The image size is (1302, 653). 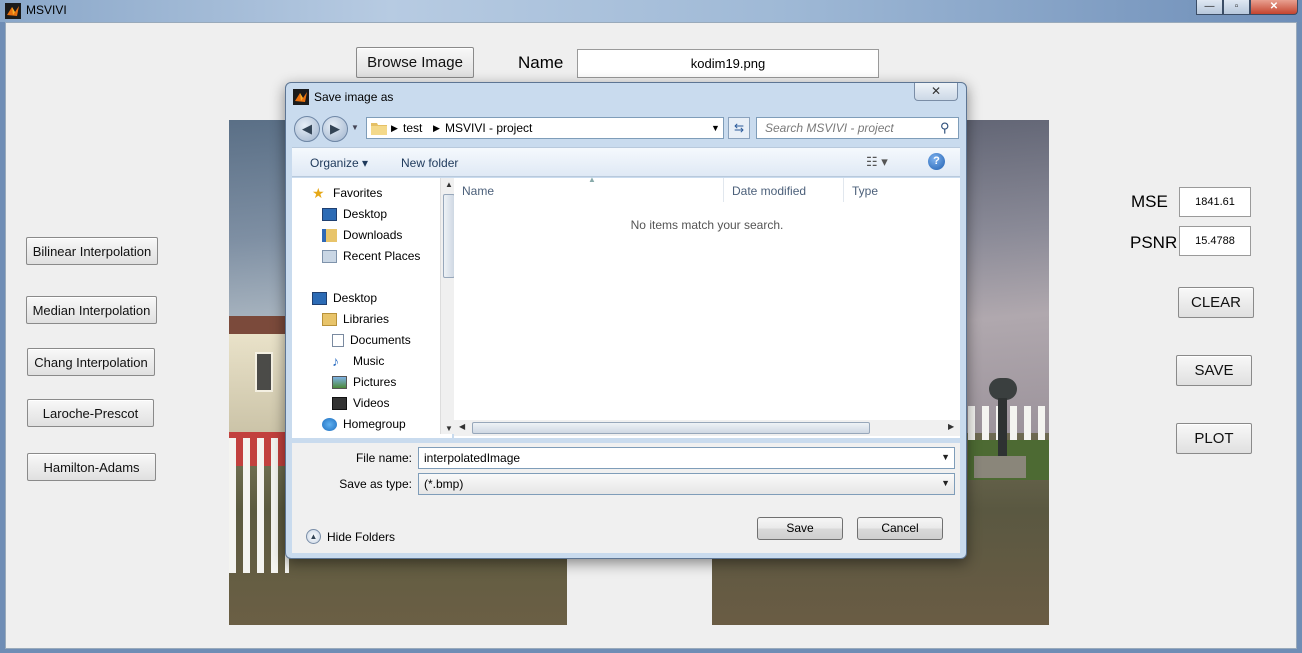 I want to click on scroll-up-icon: ▲, so click(x=449, y=184).